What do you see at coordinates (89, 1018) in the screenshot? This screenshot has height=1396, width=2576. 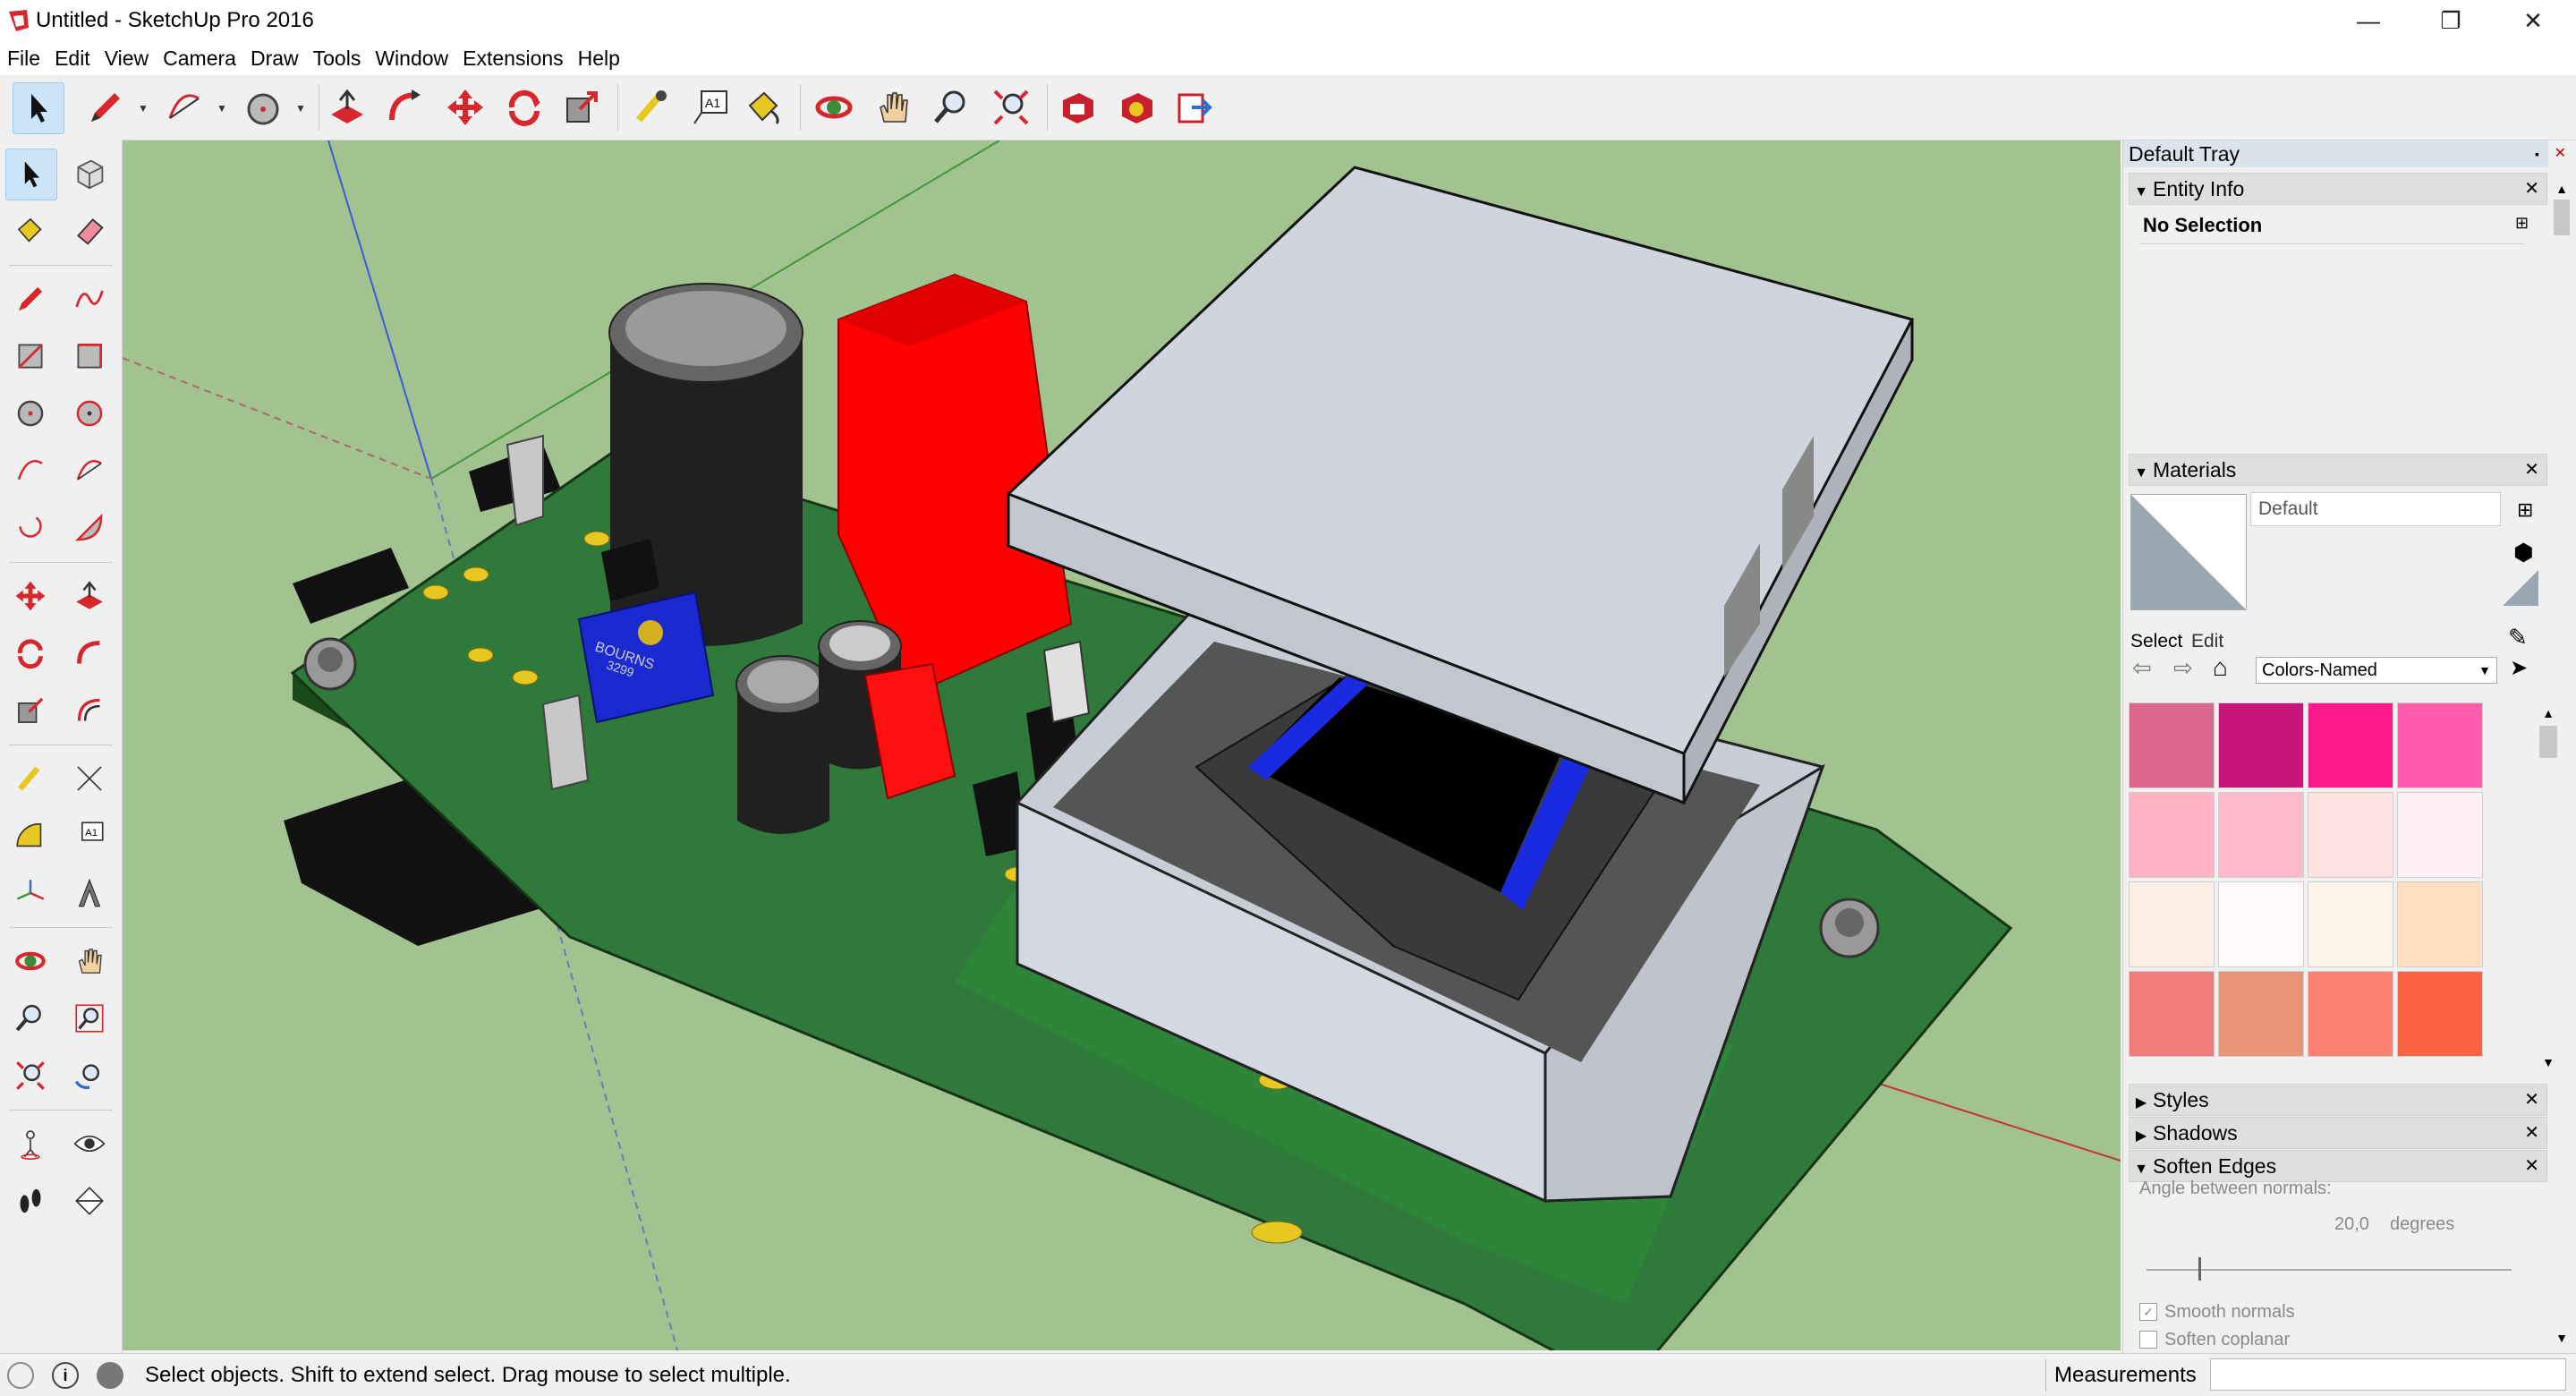 I see `palette-zoom-window-button` at bounding box center [89, 1018].